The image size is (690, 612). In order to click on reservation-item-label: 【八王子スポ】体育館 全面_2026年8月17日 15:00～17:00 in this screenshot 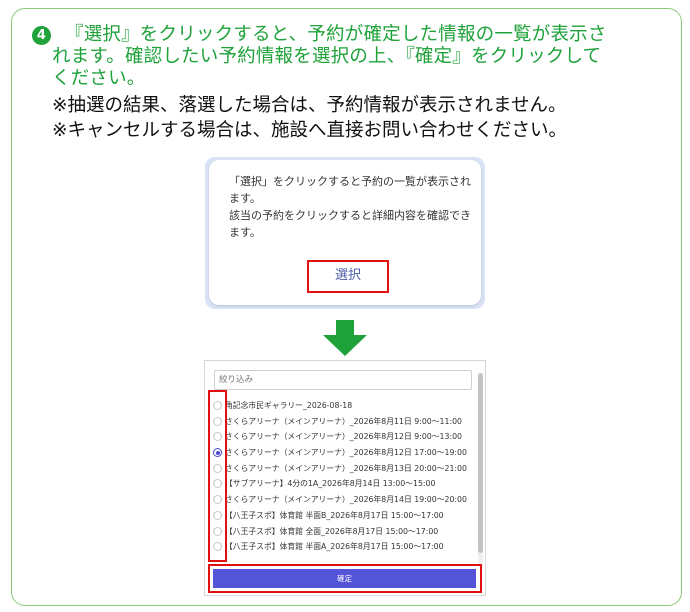, I will do `click(332, 531)`.